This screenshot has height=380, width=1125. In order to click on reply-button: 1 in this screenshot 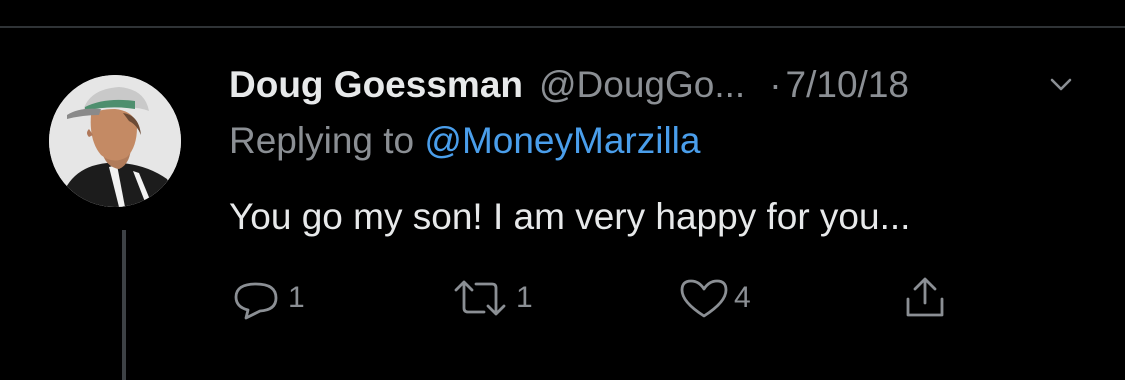, I will do `click(266, 298)`.